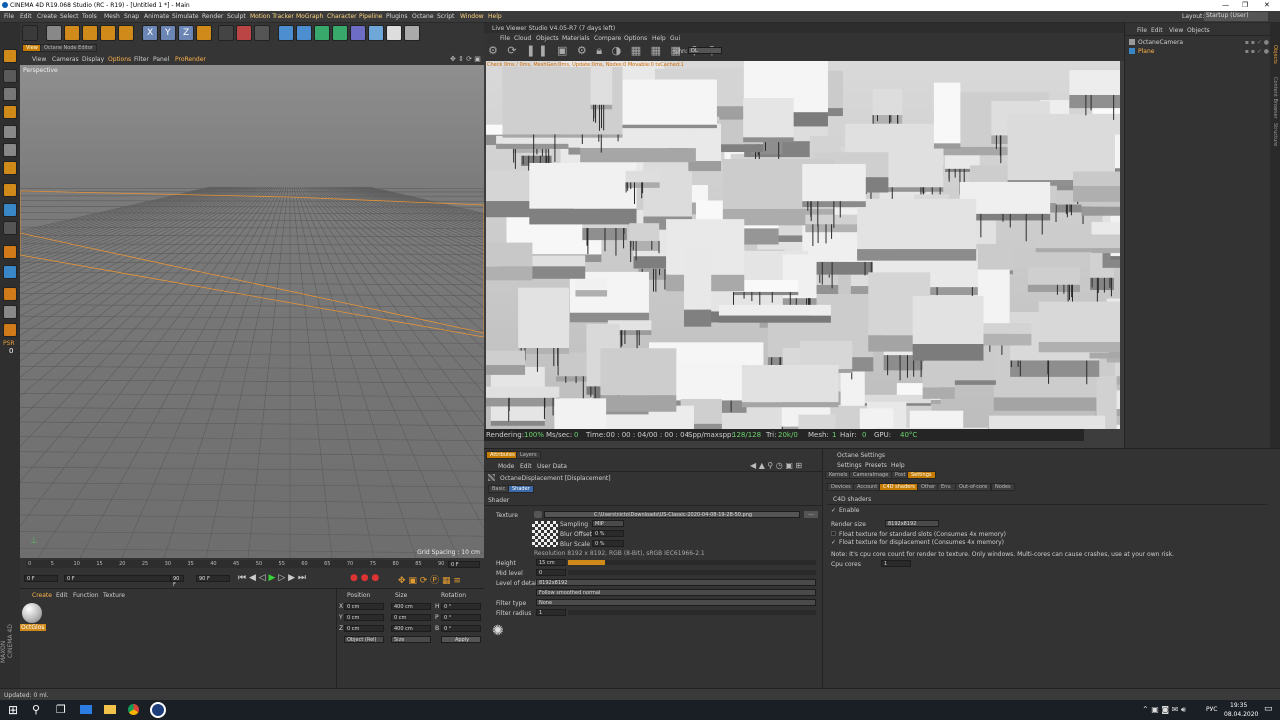  I want to click on texture-mode-icon, so click(10, 94).